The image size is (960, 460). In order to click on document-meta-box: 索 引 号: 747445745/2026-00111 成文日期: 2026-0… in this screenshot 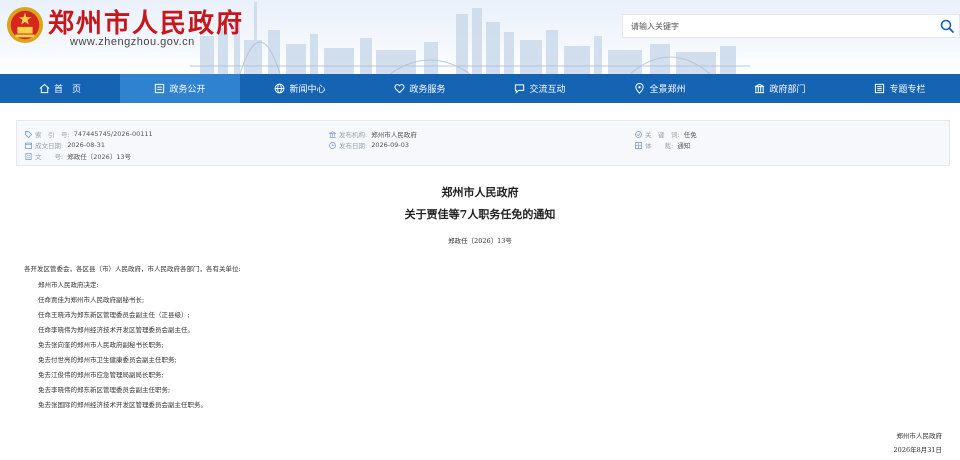, I will do `click(483, 143)`.